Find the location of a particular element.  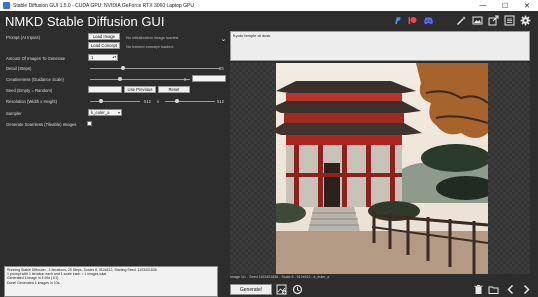

height-slider-thumb is located at coordinates (177, 101).